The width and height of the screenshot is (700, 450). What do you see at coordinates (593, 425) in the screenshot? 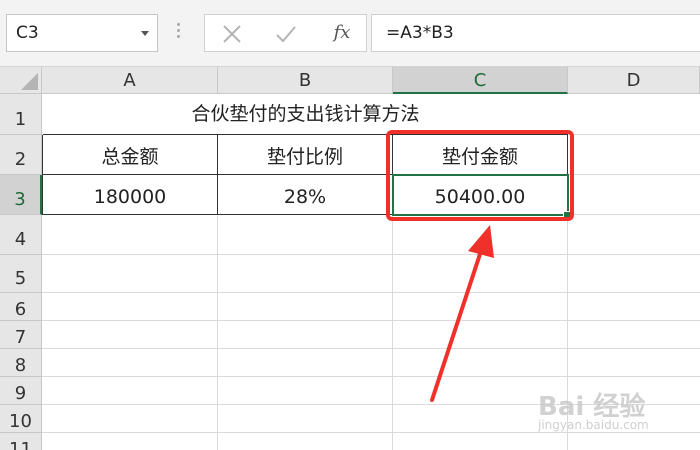
I see `watermark-url: jingyan.baidu.com` at bounding box center [593, 425].